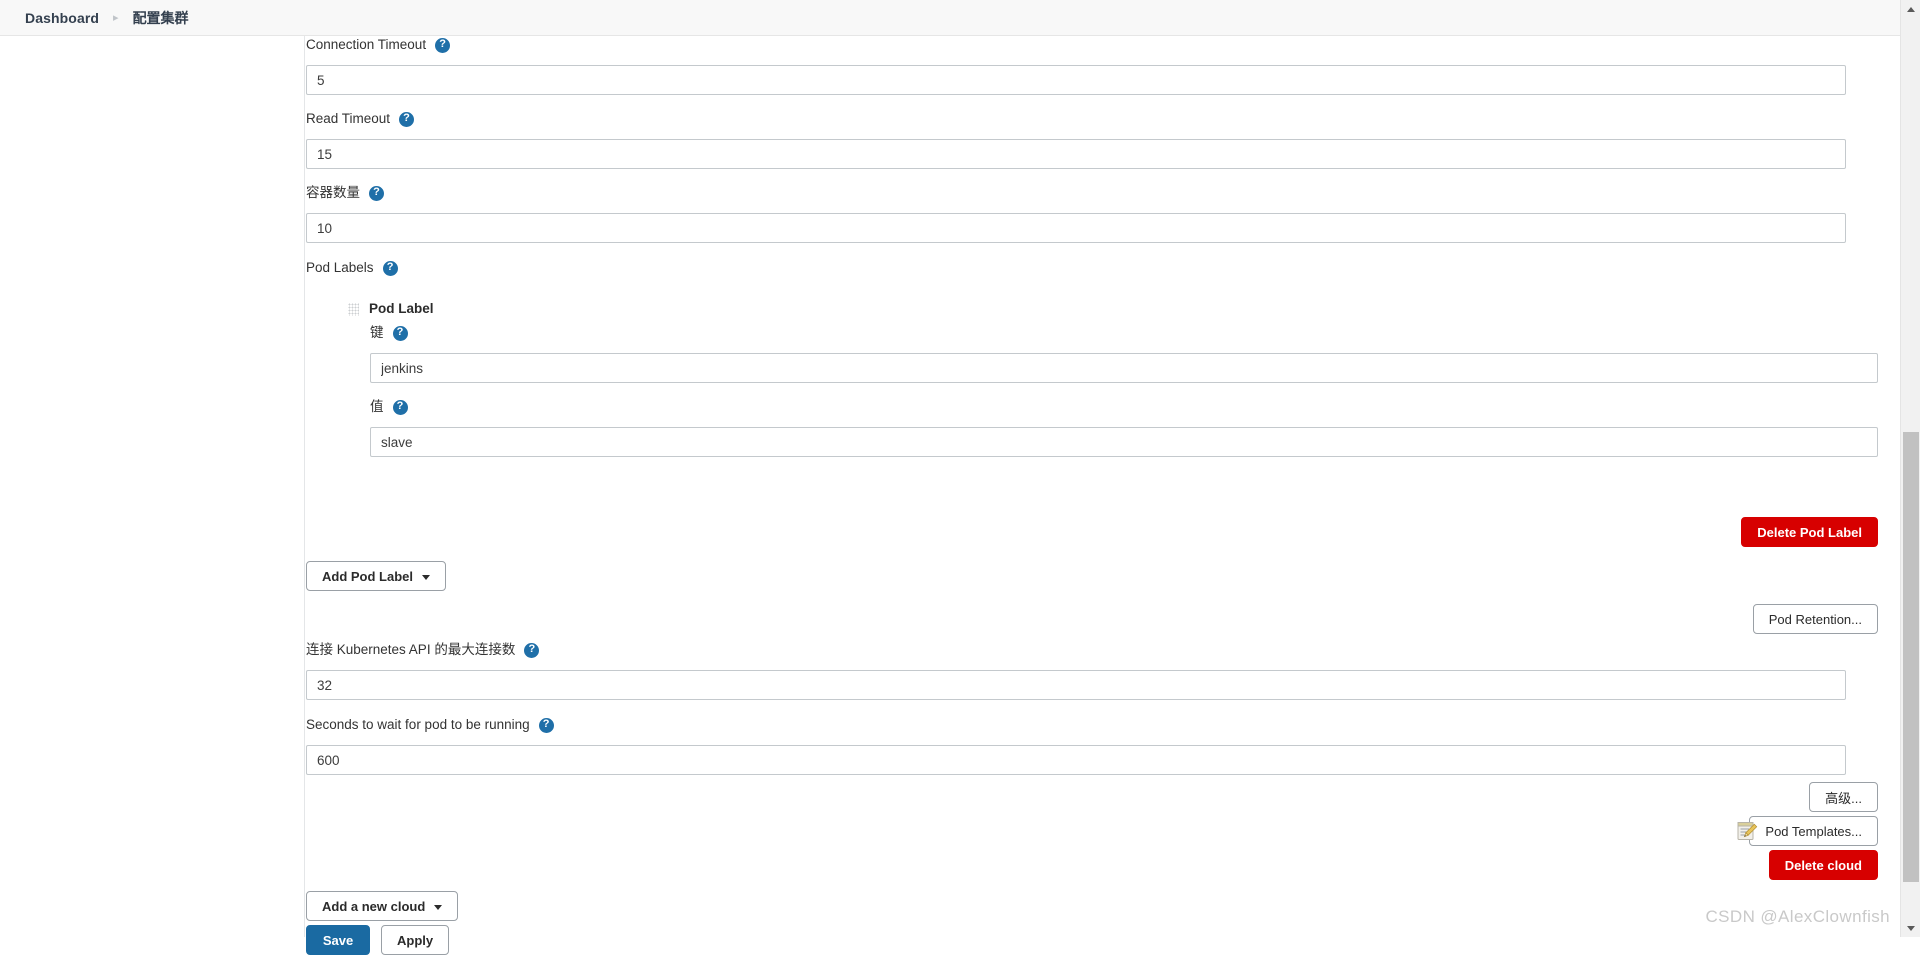 The width and height of the screenshot is (1920, 955). What do you see at coordinates (1076, 45) in the screenshot?
I see `field-connection-timeout-label: Connection Timeout ?` at bounding box center [1076, 45].